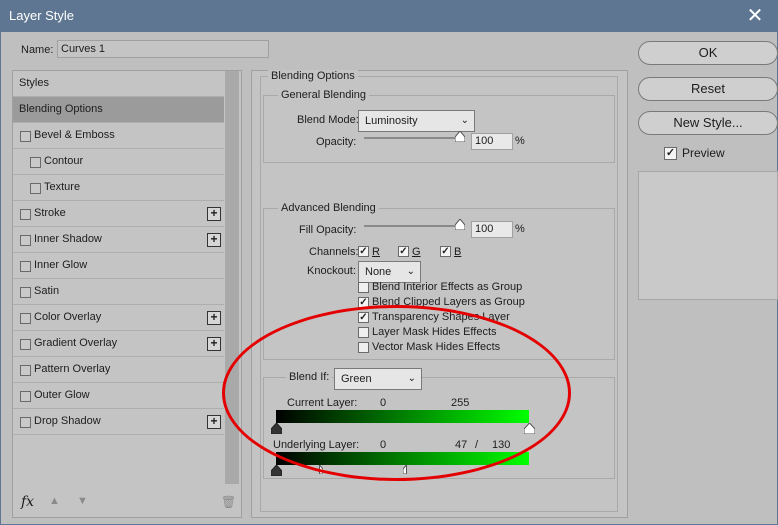  Describe the element at coordinates (118, 84) in the screenshot. I see `style-item-styles: Styles` at that location.